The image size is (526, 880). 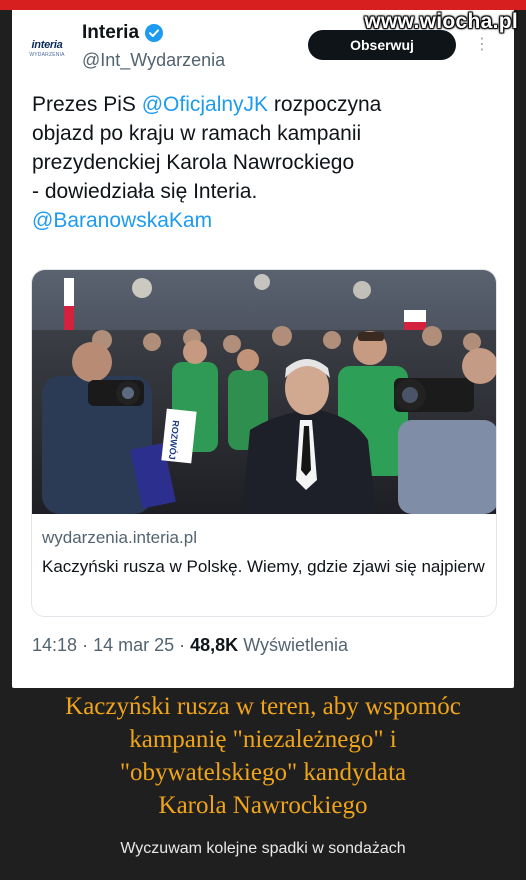 What do you see at coordinates (47, 44) in the screenshot?
I see `avatar-logo-text: interia` at bounding box center [47, 44].